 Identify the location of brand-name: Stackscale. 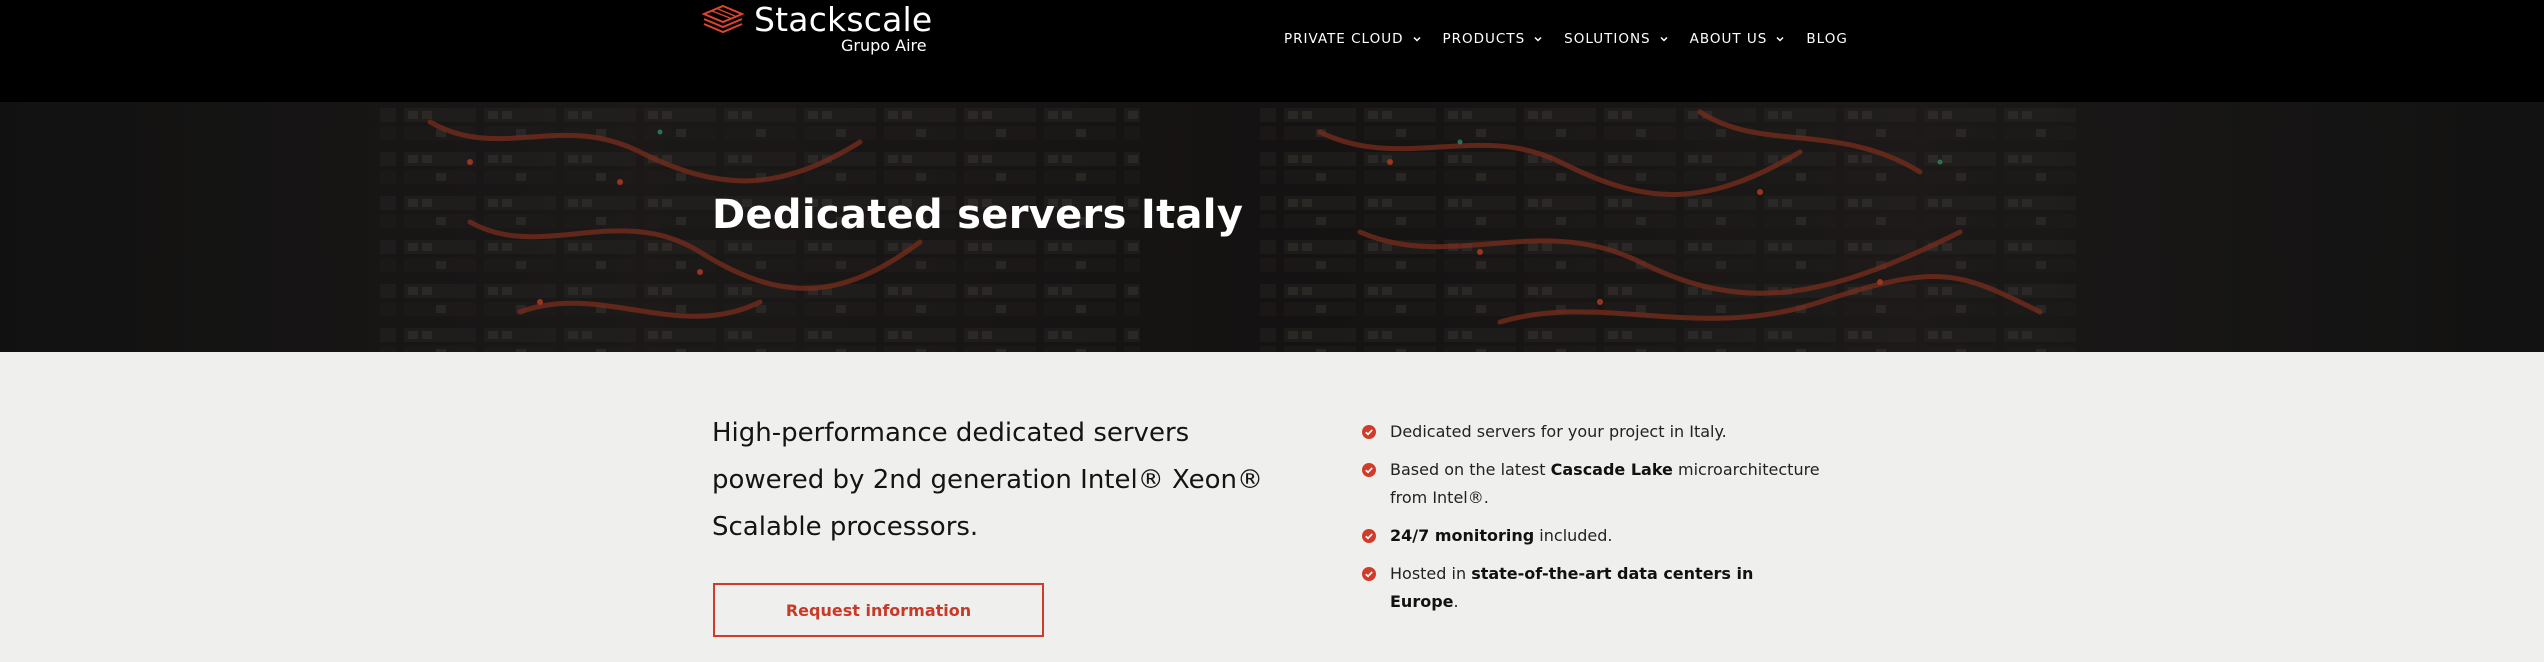
(843, 19).